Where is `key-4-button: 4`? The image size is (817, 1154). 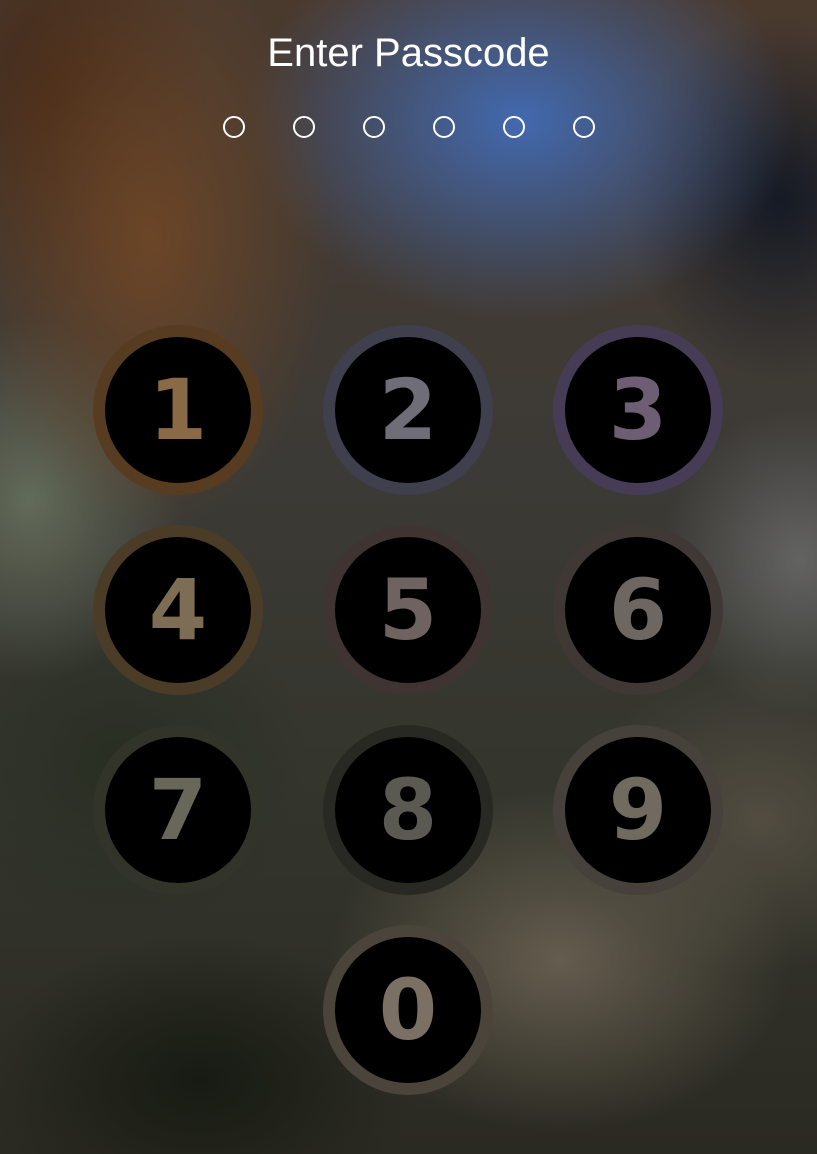
key-4-button: 4 is located at coordinates (178, 610).